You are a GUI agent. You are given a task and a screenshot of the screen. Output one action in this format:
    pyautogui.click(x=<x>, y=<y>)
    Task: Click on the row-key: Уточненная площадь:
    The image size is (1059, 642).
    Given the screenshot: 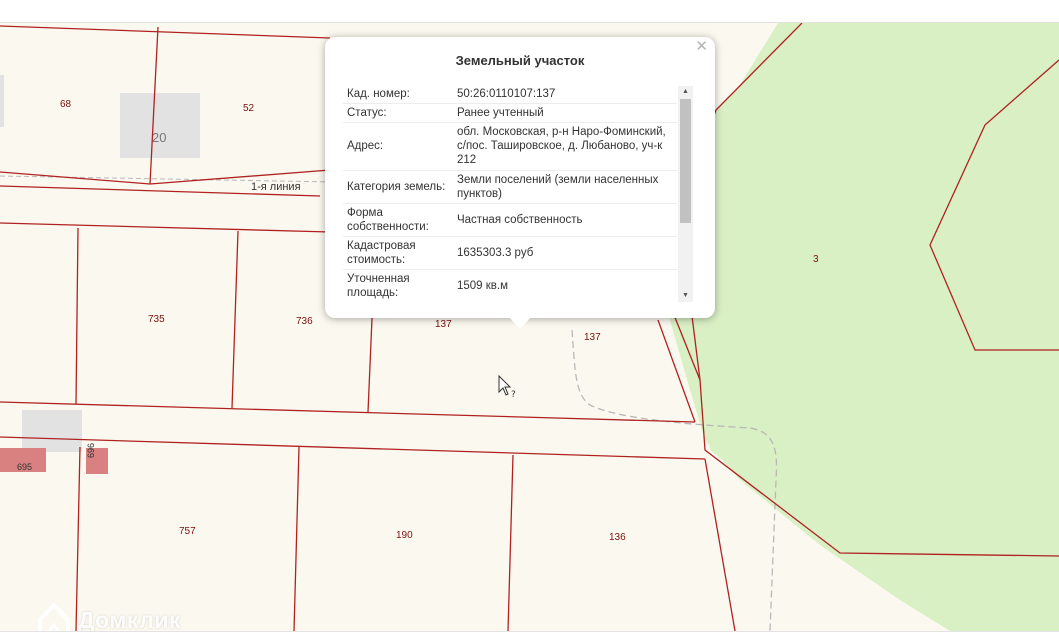 What is the action you would take?
    pyautogui.click(x=398, y=285)
    